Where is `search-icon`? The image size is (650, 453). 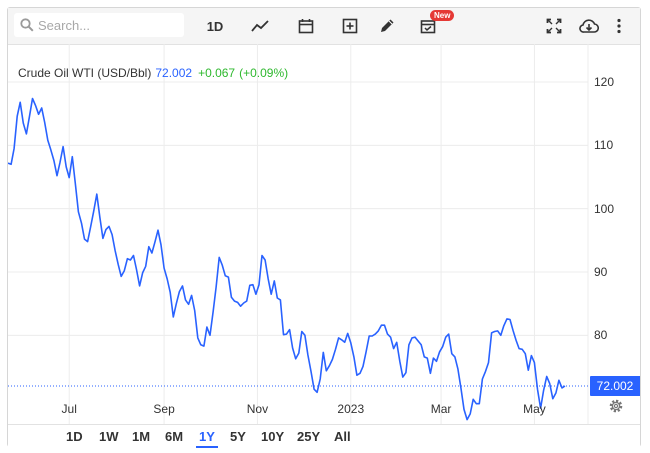
search-icon is located at coordinates (27, 25).